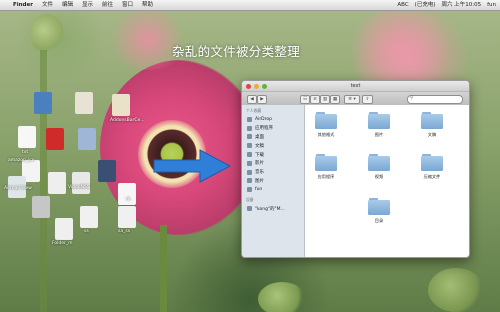  I want to click on desktop-icon-txt, so click(27, 137).